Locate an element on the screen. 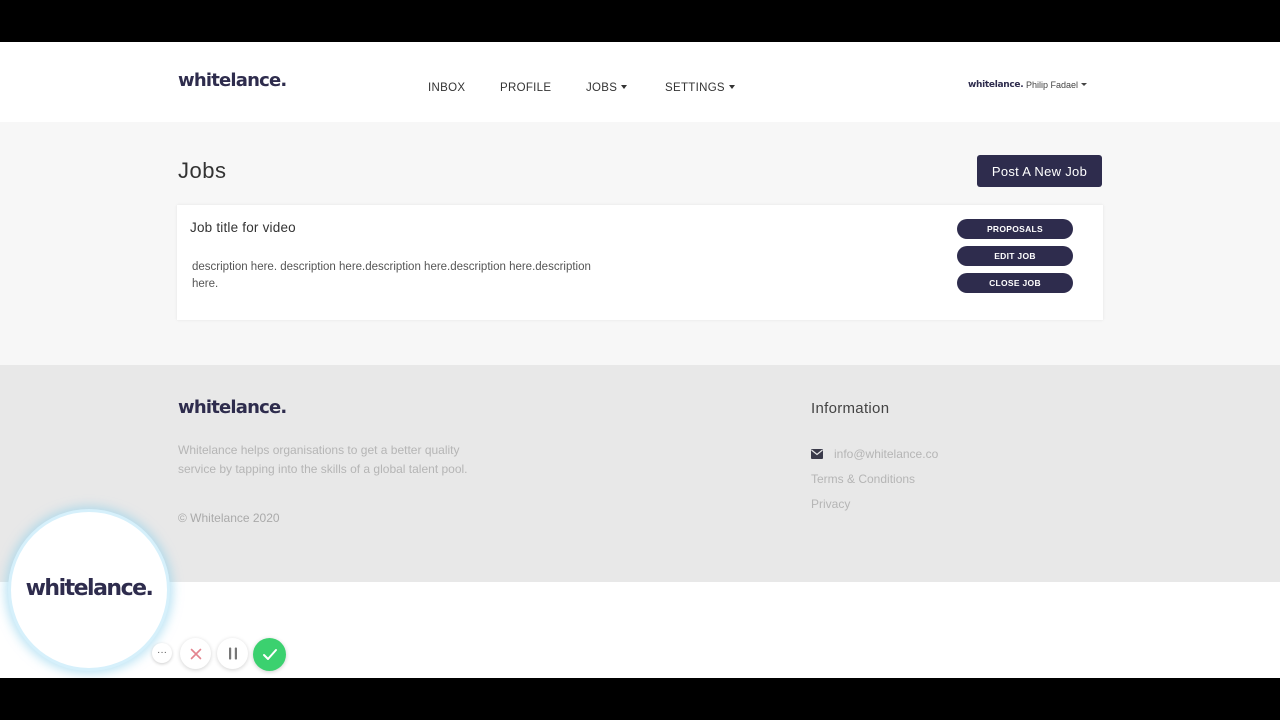 Image resolution: width=1280 pixels, height=720 pixels. nav-item-settings: SETTINGS is located at coordinates (700, 88).